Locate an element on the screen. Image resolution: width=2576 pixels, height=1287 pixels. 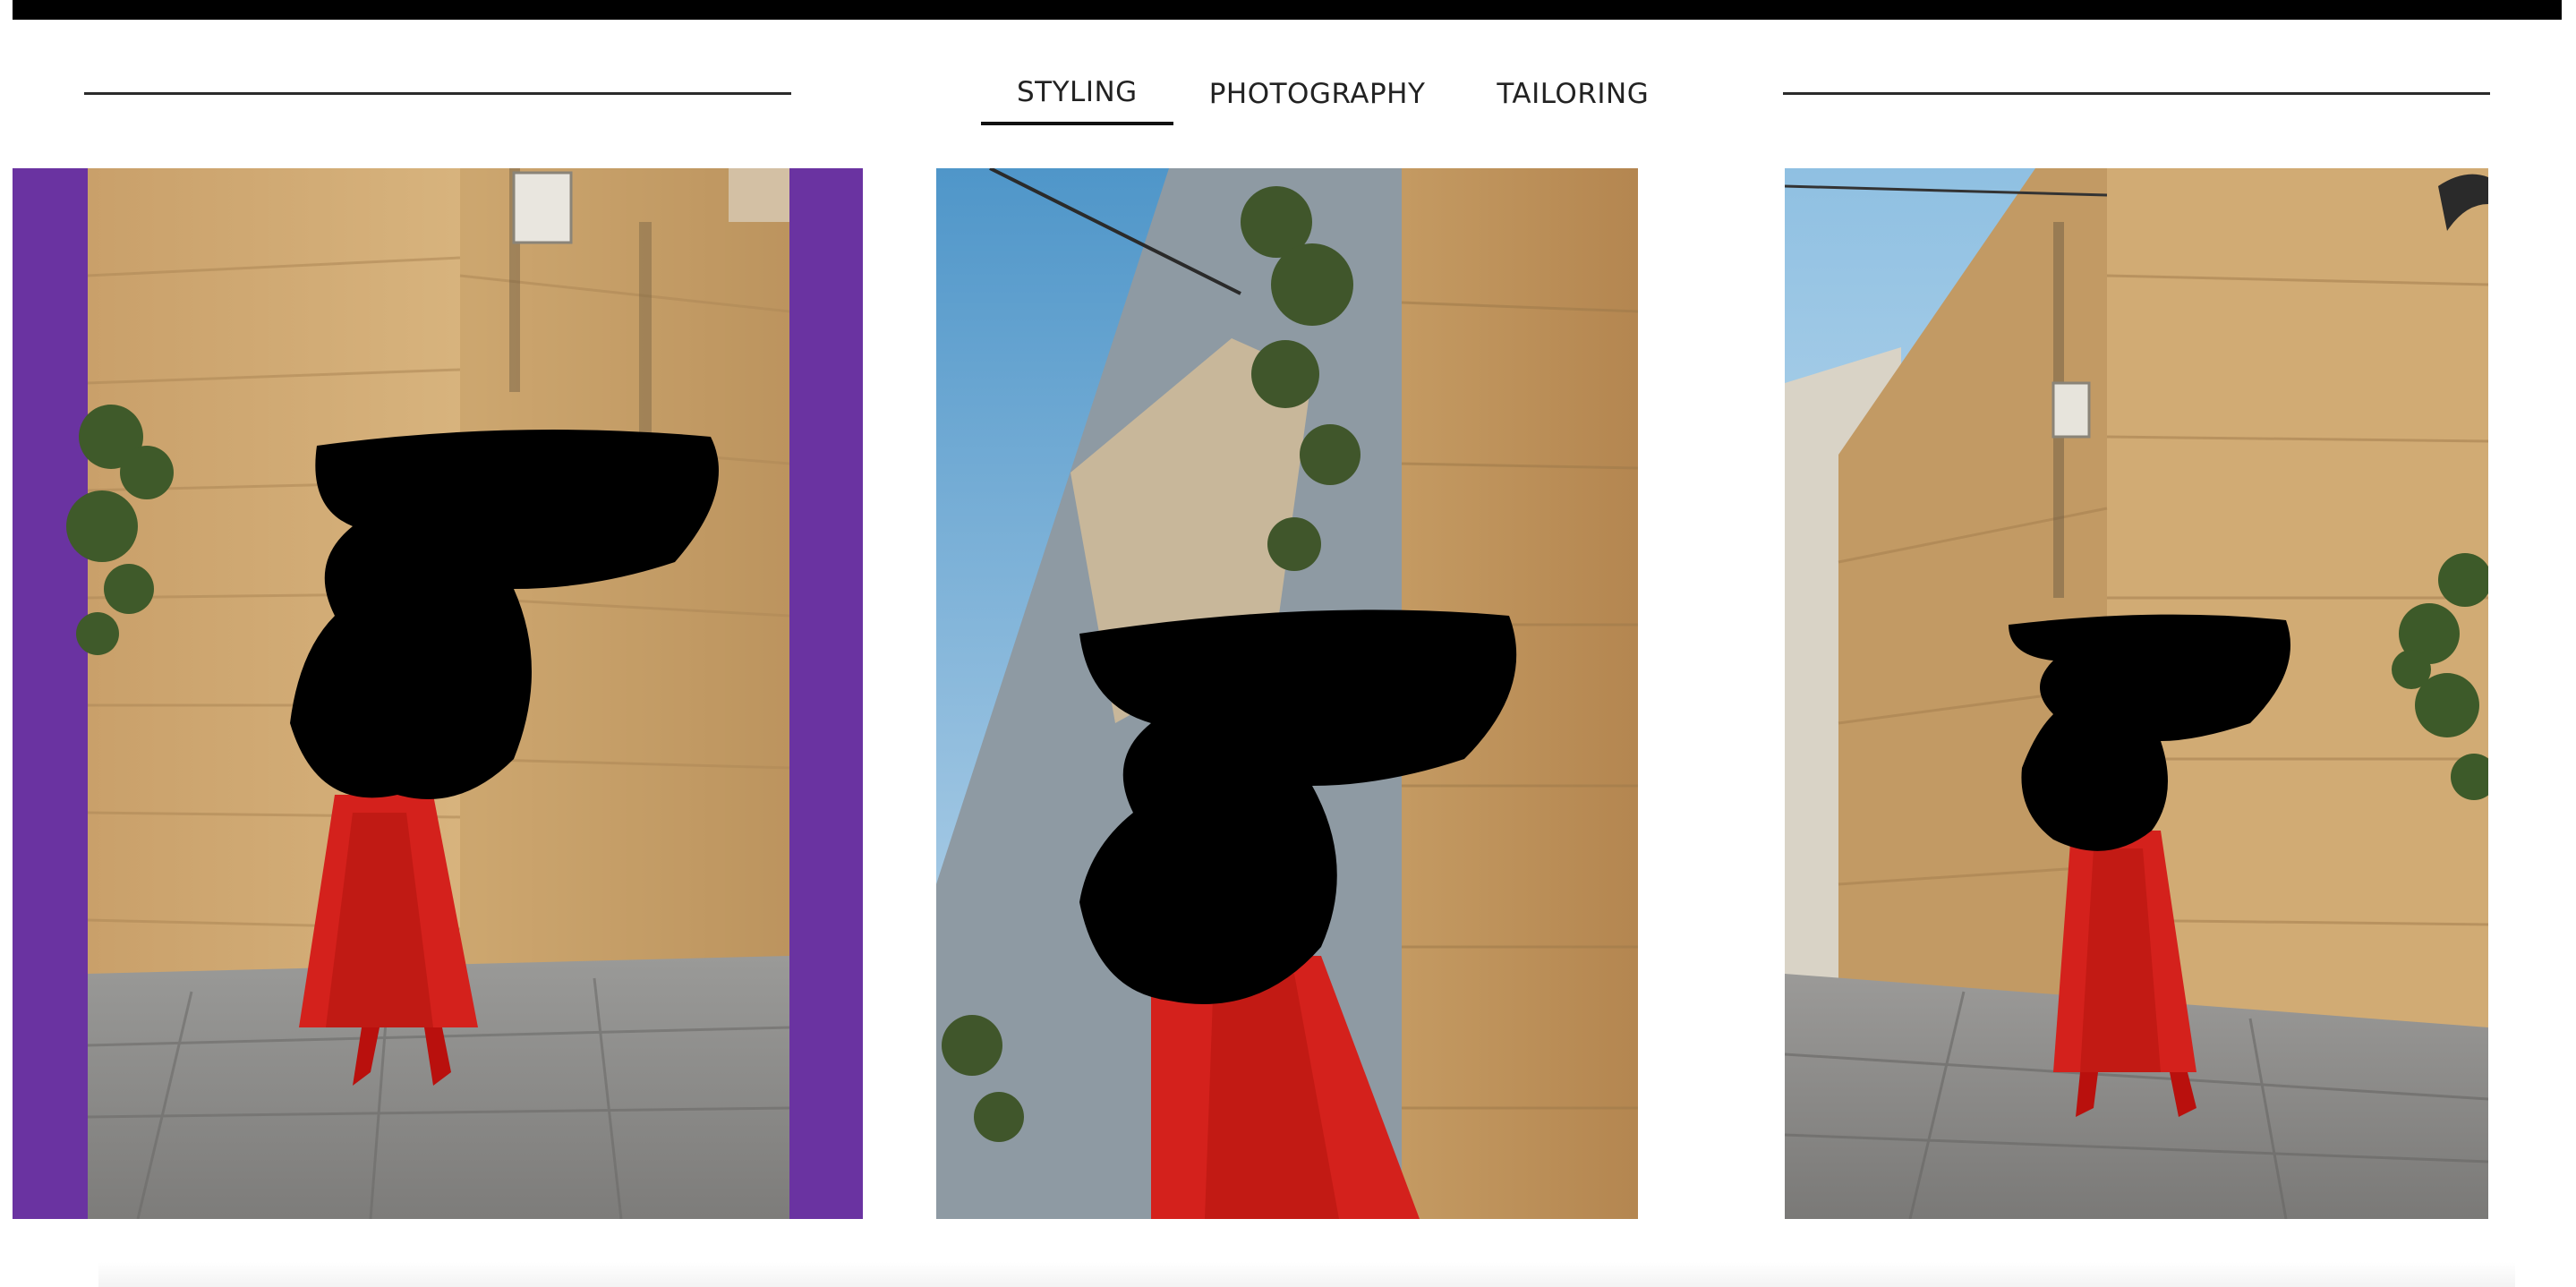
category-tabs: STYLING PHOTOGRAPHY TAILORING is located at coordinates (1333, 94).